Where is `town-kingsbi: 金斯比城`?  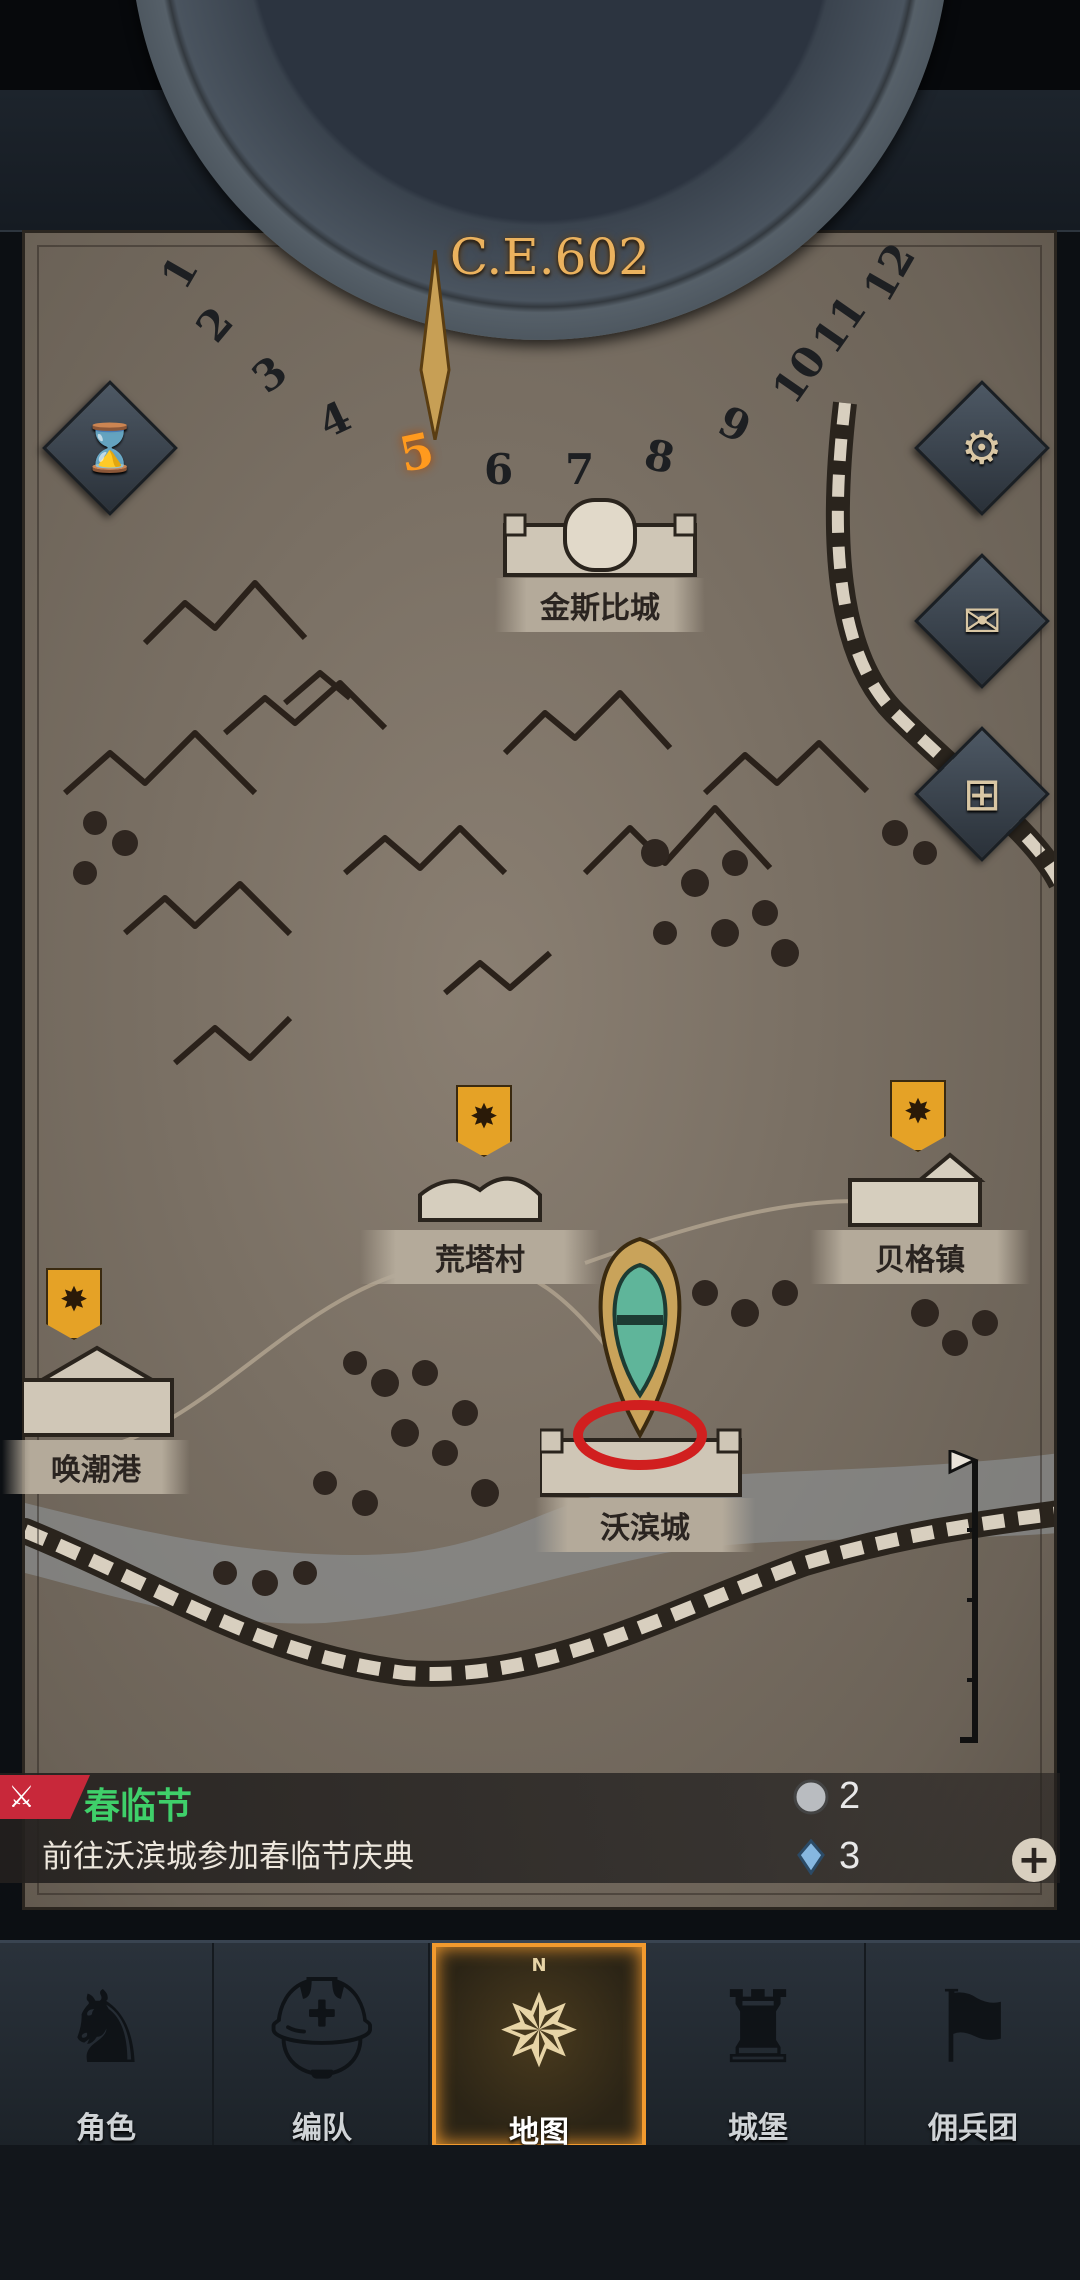 town-kingsbi: 金斯比城 is located at coordinates (600, 556).